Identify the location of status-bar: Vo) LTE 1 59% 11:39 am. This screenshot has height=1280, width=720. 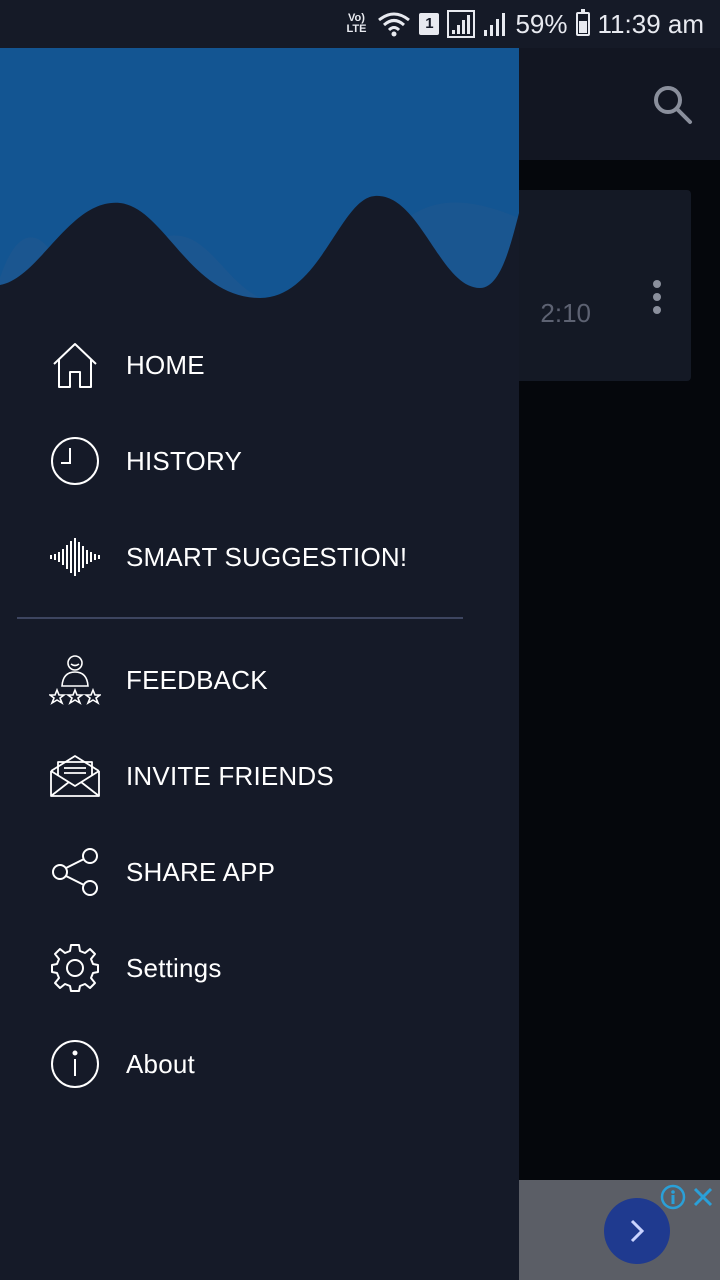
(360, 24).